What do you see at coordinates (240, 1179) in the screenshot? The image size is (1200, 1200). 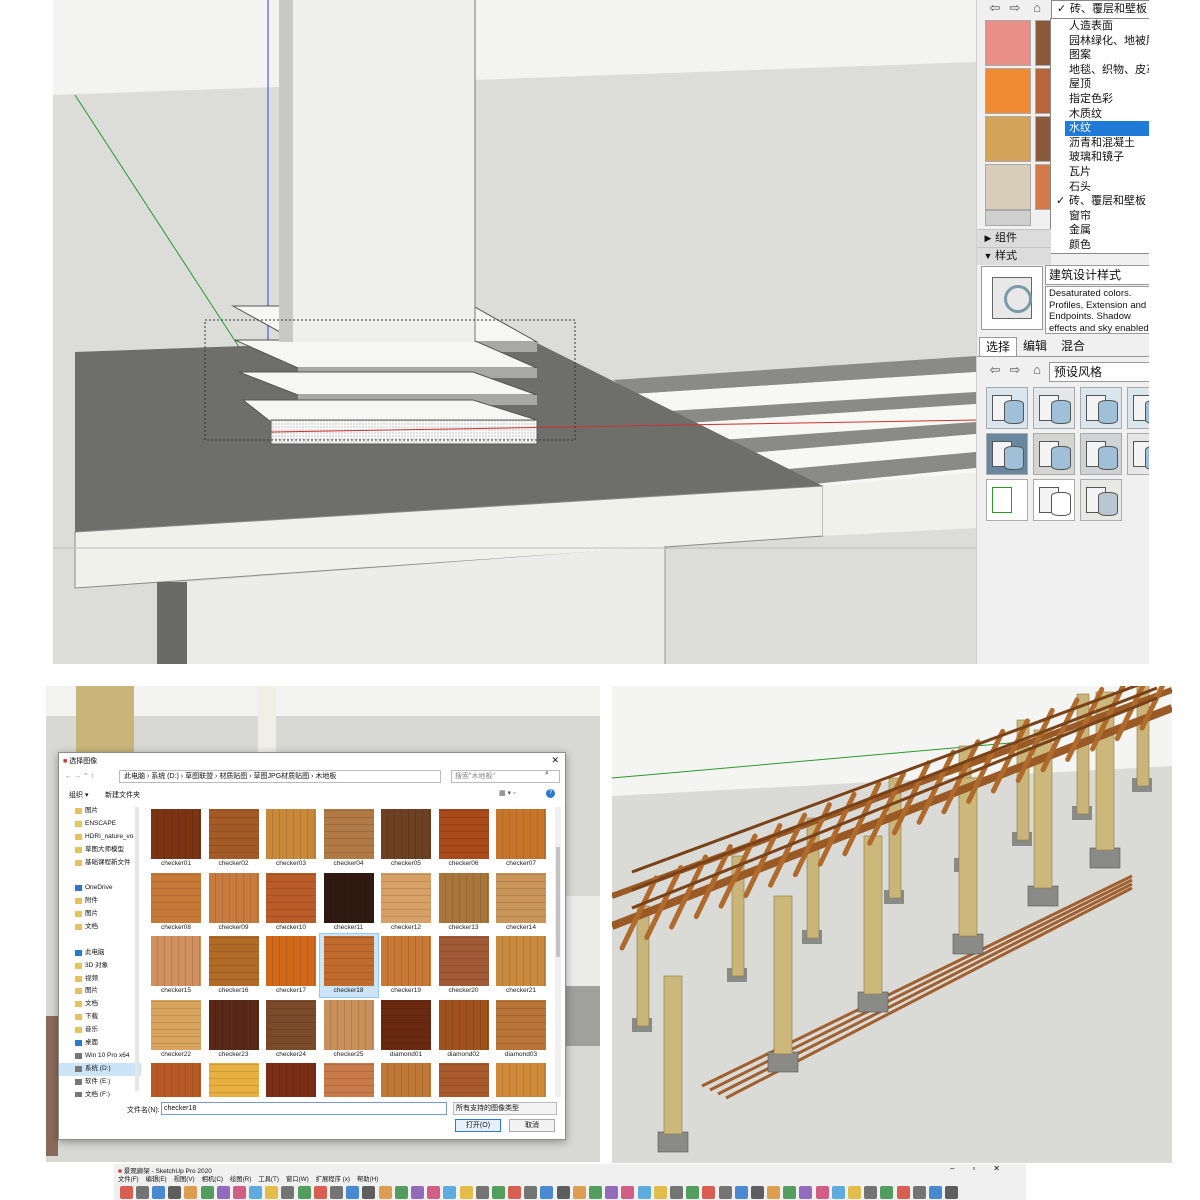 I see `menu-item: 绘图(R)` at bounding box center [240, 1179].